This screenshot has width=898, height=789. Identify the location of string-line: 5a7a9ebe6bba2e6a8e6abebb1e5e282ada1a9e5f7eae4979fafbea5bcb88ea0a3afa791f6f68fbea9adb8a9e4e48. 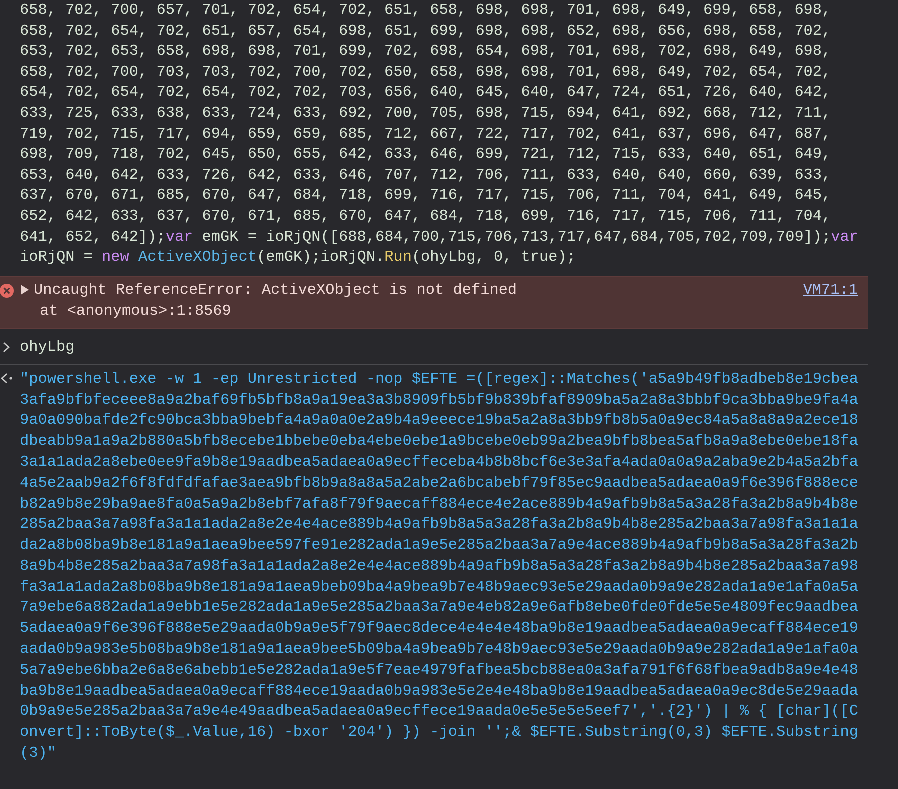
(439, 670).